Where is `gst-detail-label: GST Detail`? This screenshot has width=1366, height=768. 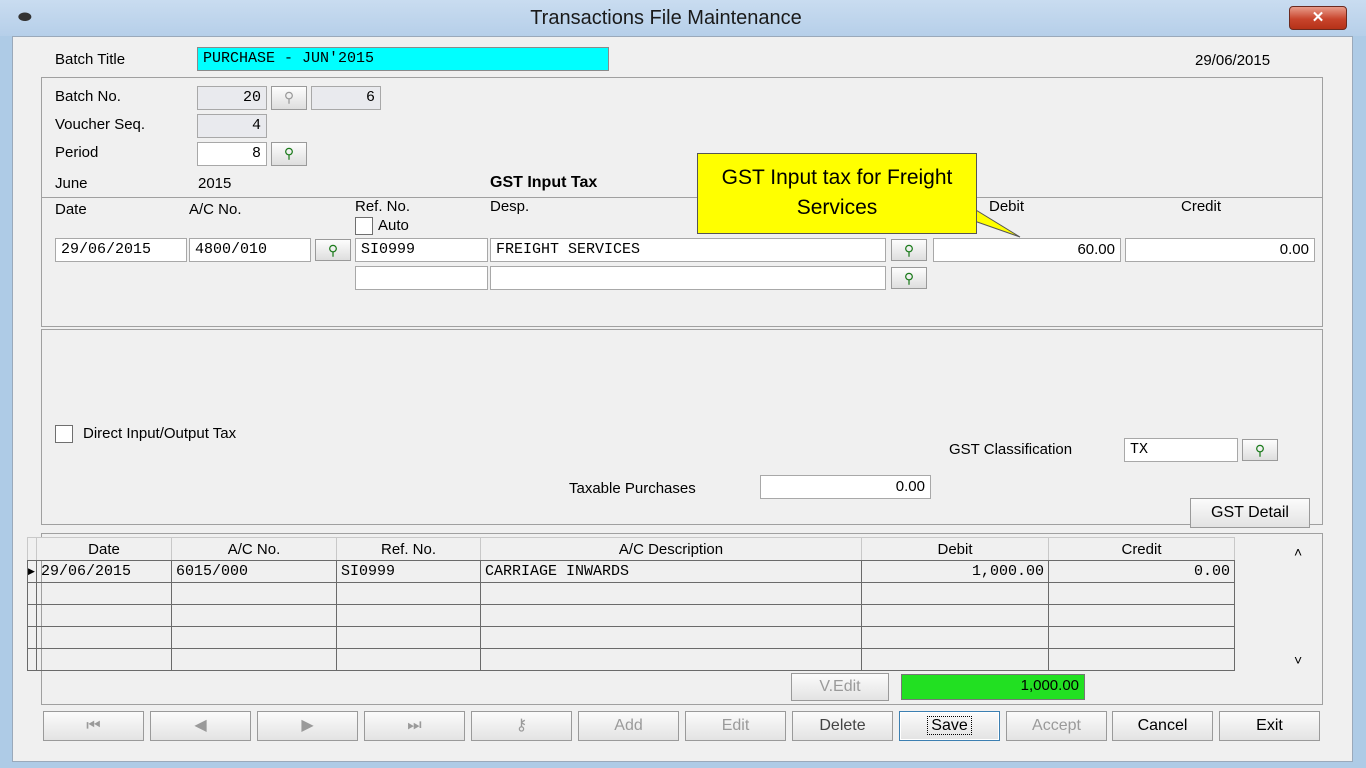 gst-detail-label: GST Detail is located at coordinates (1250, 512).